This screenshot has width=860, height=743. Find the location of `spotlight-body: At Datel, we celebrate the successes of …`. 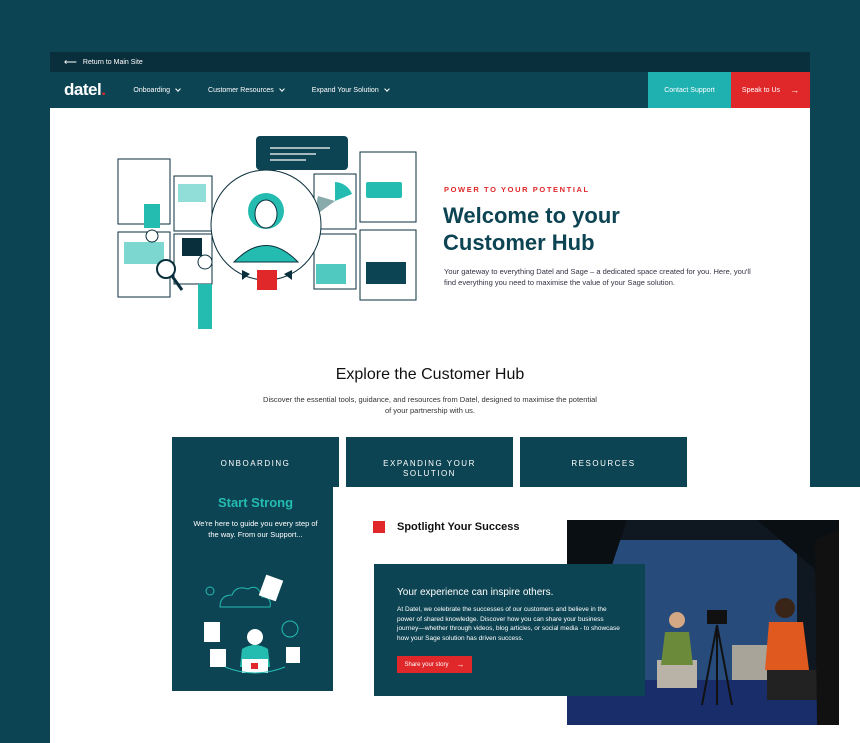

spotlight-body: At Datel, we celebrate the successes of … is located at coordinates (508, 624).